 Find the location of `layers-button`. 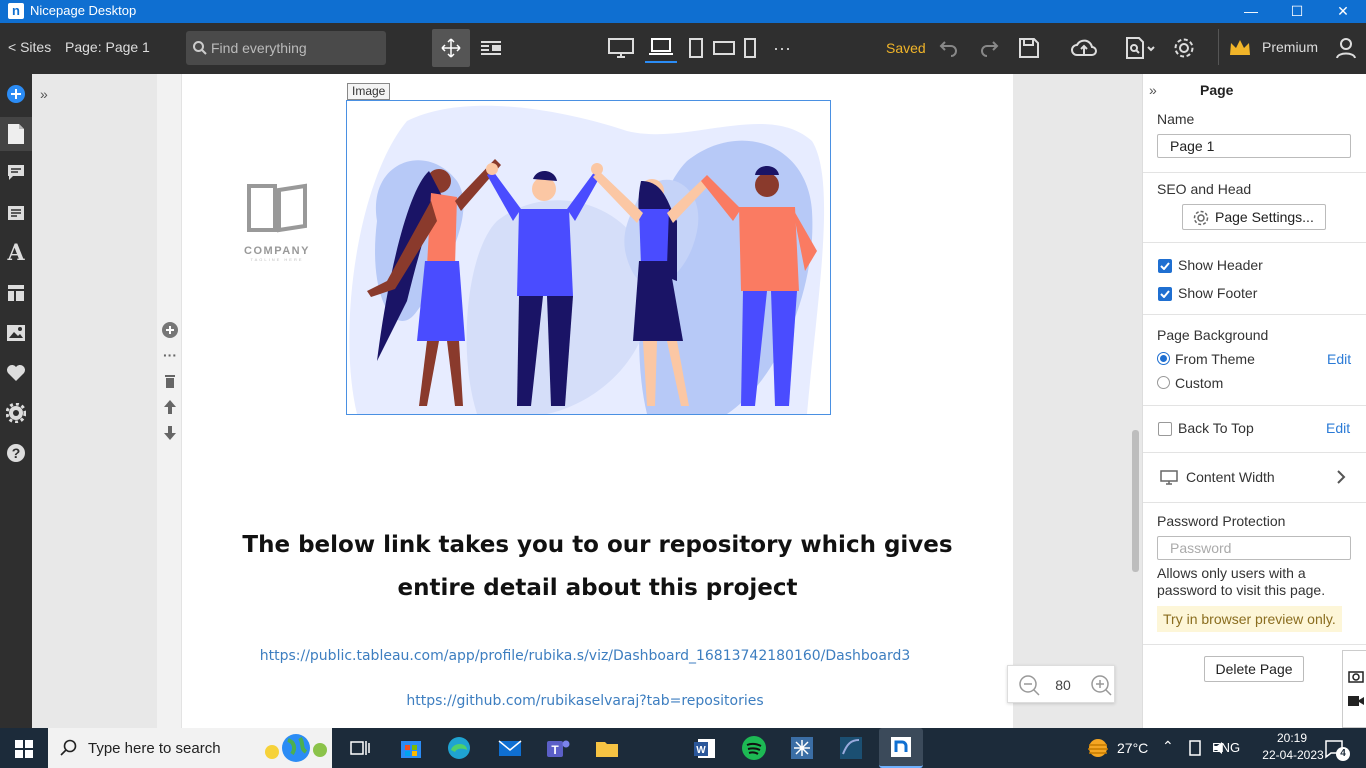

layers-button is located at coordinates (491, 48).